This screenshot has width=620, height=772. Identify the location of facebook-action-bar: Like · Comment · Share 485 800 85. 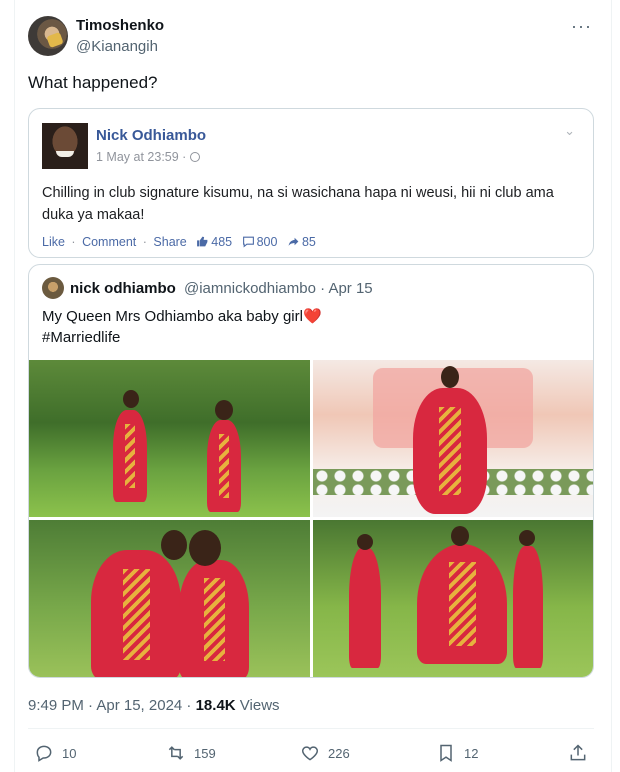
(179, 242).